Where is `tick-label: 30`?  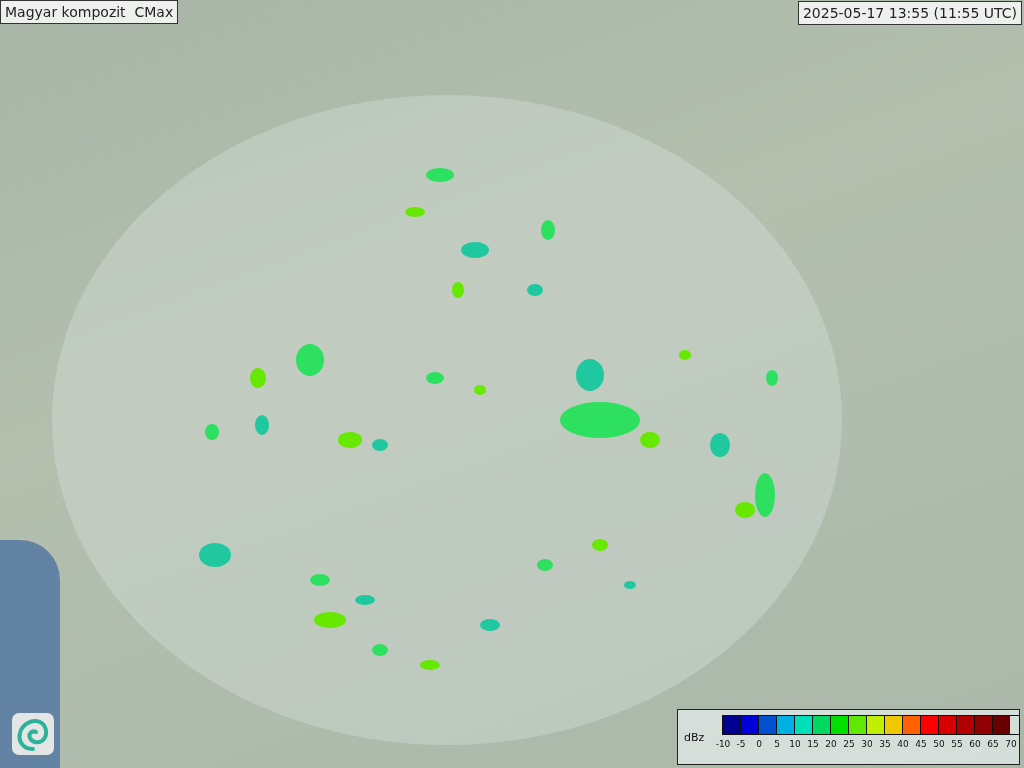 tick-label: 30 is located at coordinates (867, 744).